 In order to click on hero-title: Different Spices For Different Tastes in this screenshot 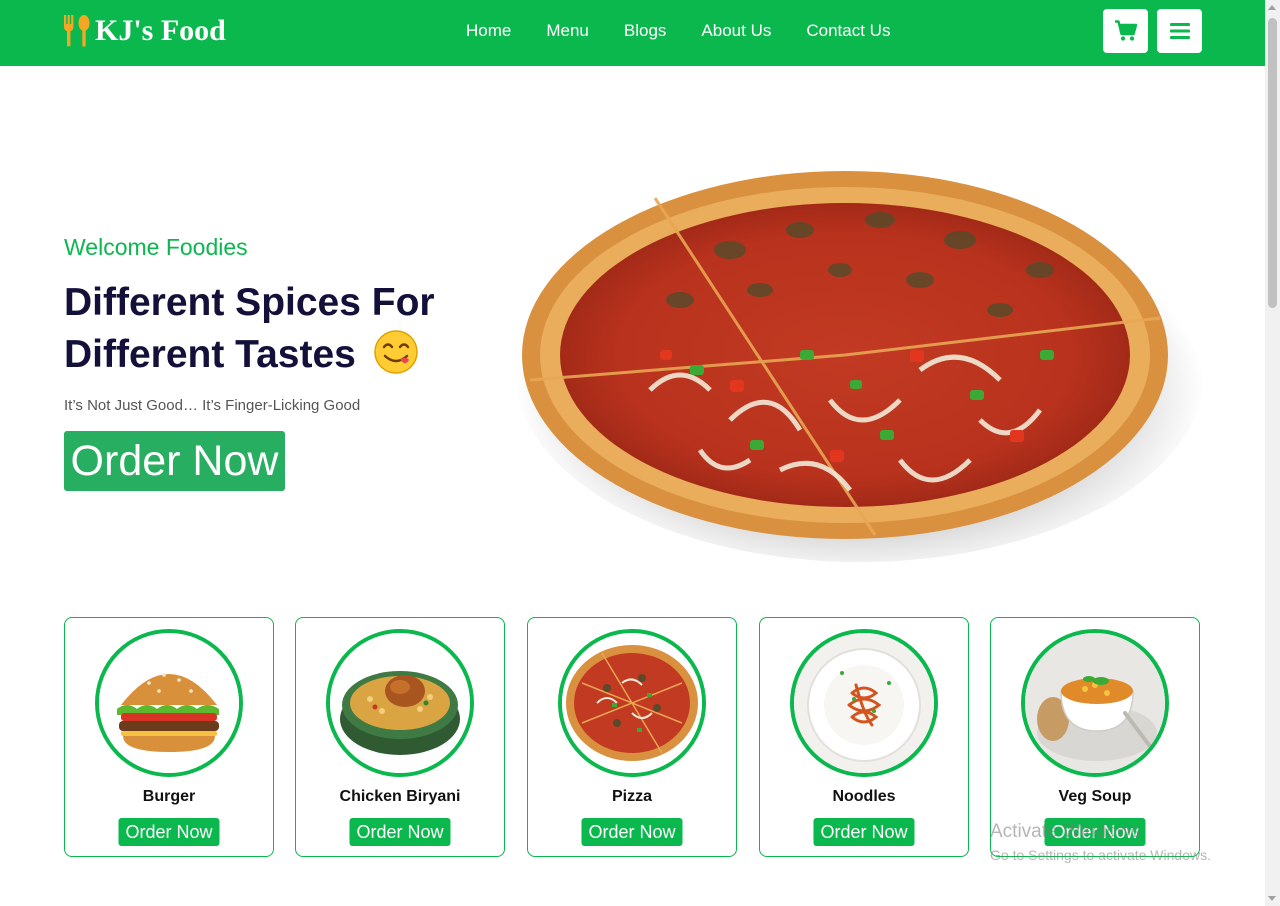, I will do `click(284, 329)`.